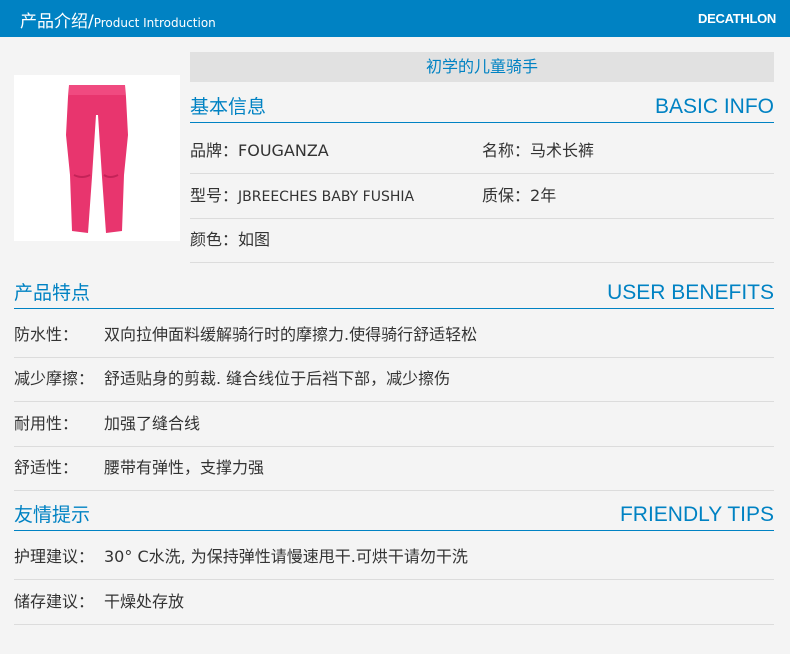 This screenshot has width=790, height=654. I want to click on tip-text: 30° C水洗, 为保持弹性请慢速甩干.可烘干请勿干洗, so click(286, 556).